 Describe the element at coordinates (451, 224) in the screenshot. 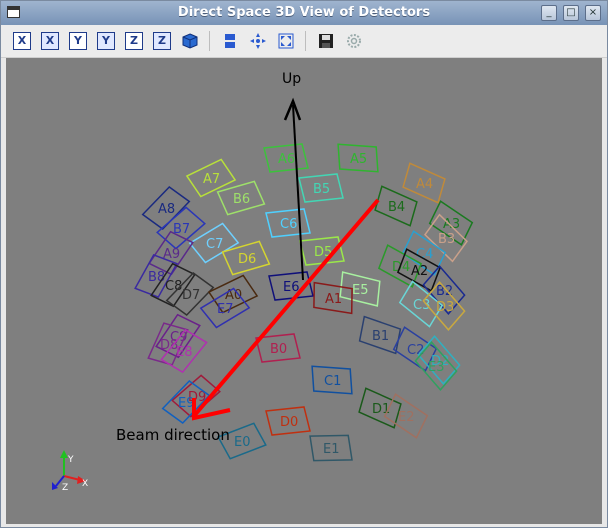

I see `detector-label: A3` at that location.